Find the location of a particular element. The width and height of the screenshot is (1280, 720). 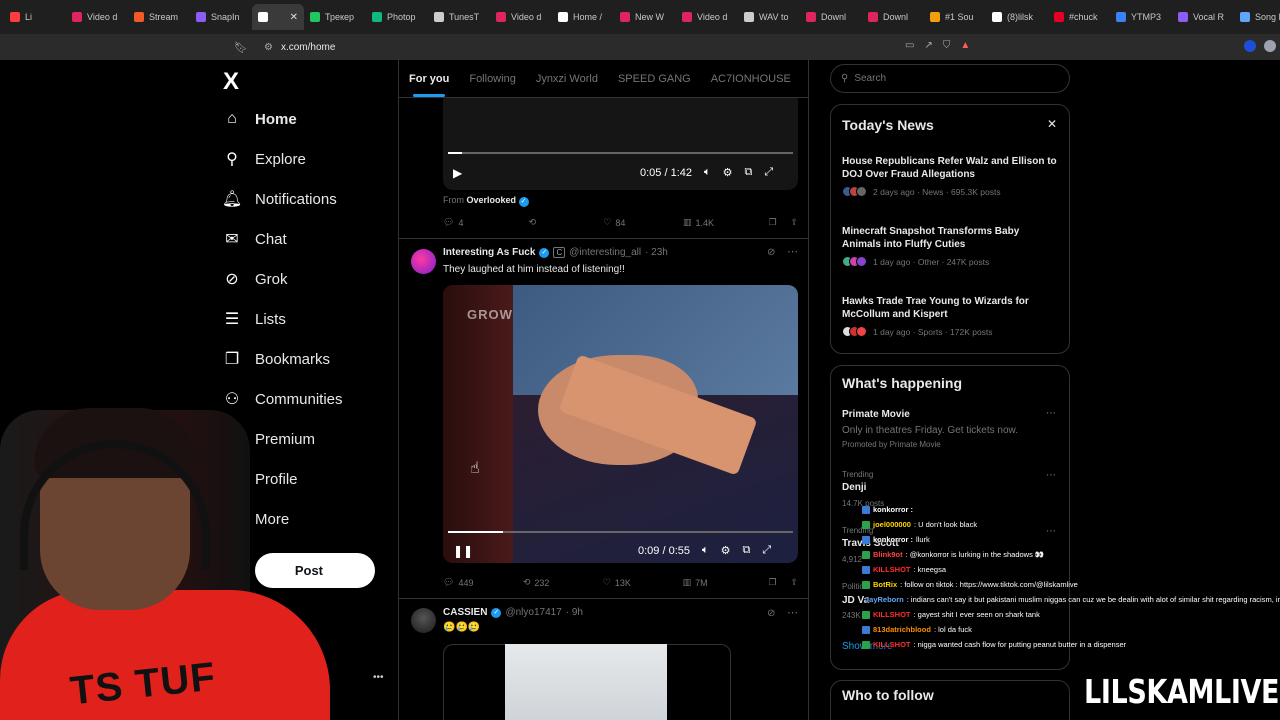

account-menu-icon: ••• is located at coordinates (378, 677).